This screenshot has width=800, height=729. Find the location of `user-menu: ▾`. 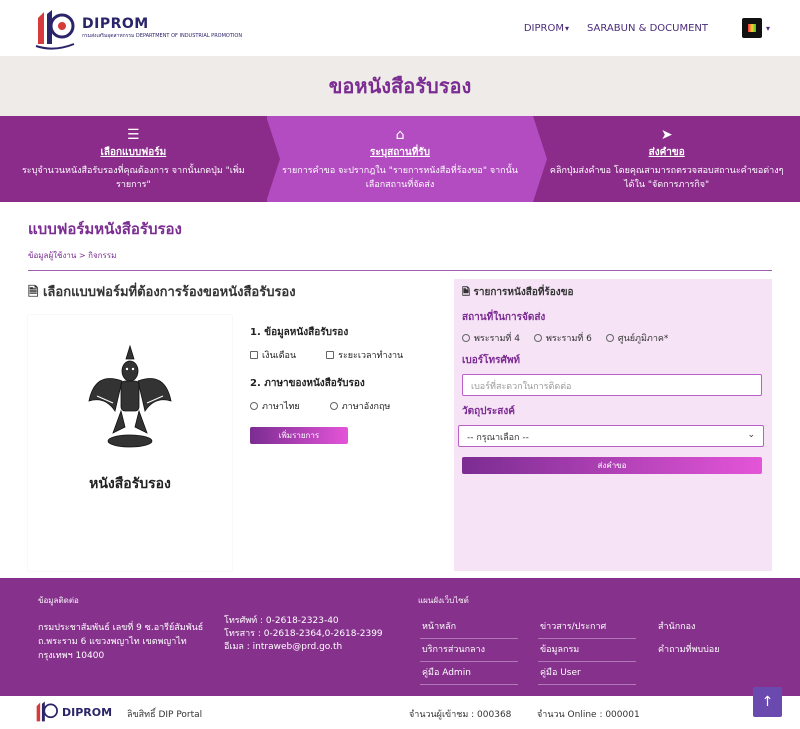

user-menu: ▾ is located at coordinates (755, 28).